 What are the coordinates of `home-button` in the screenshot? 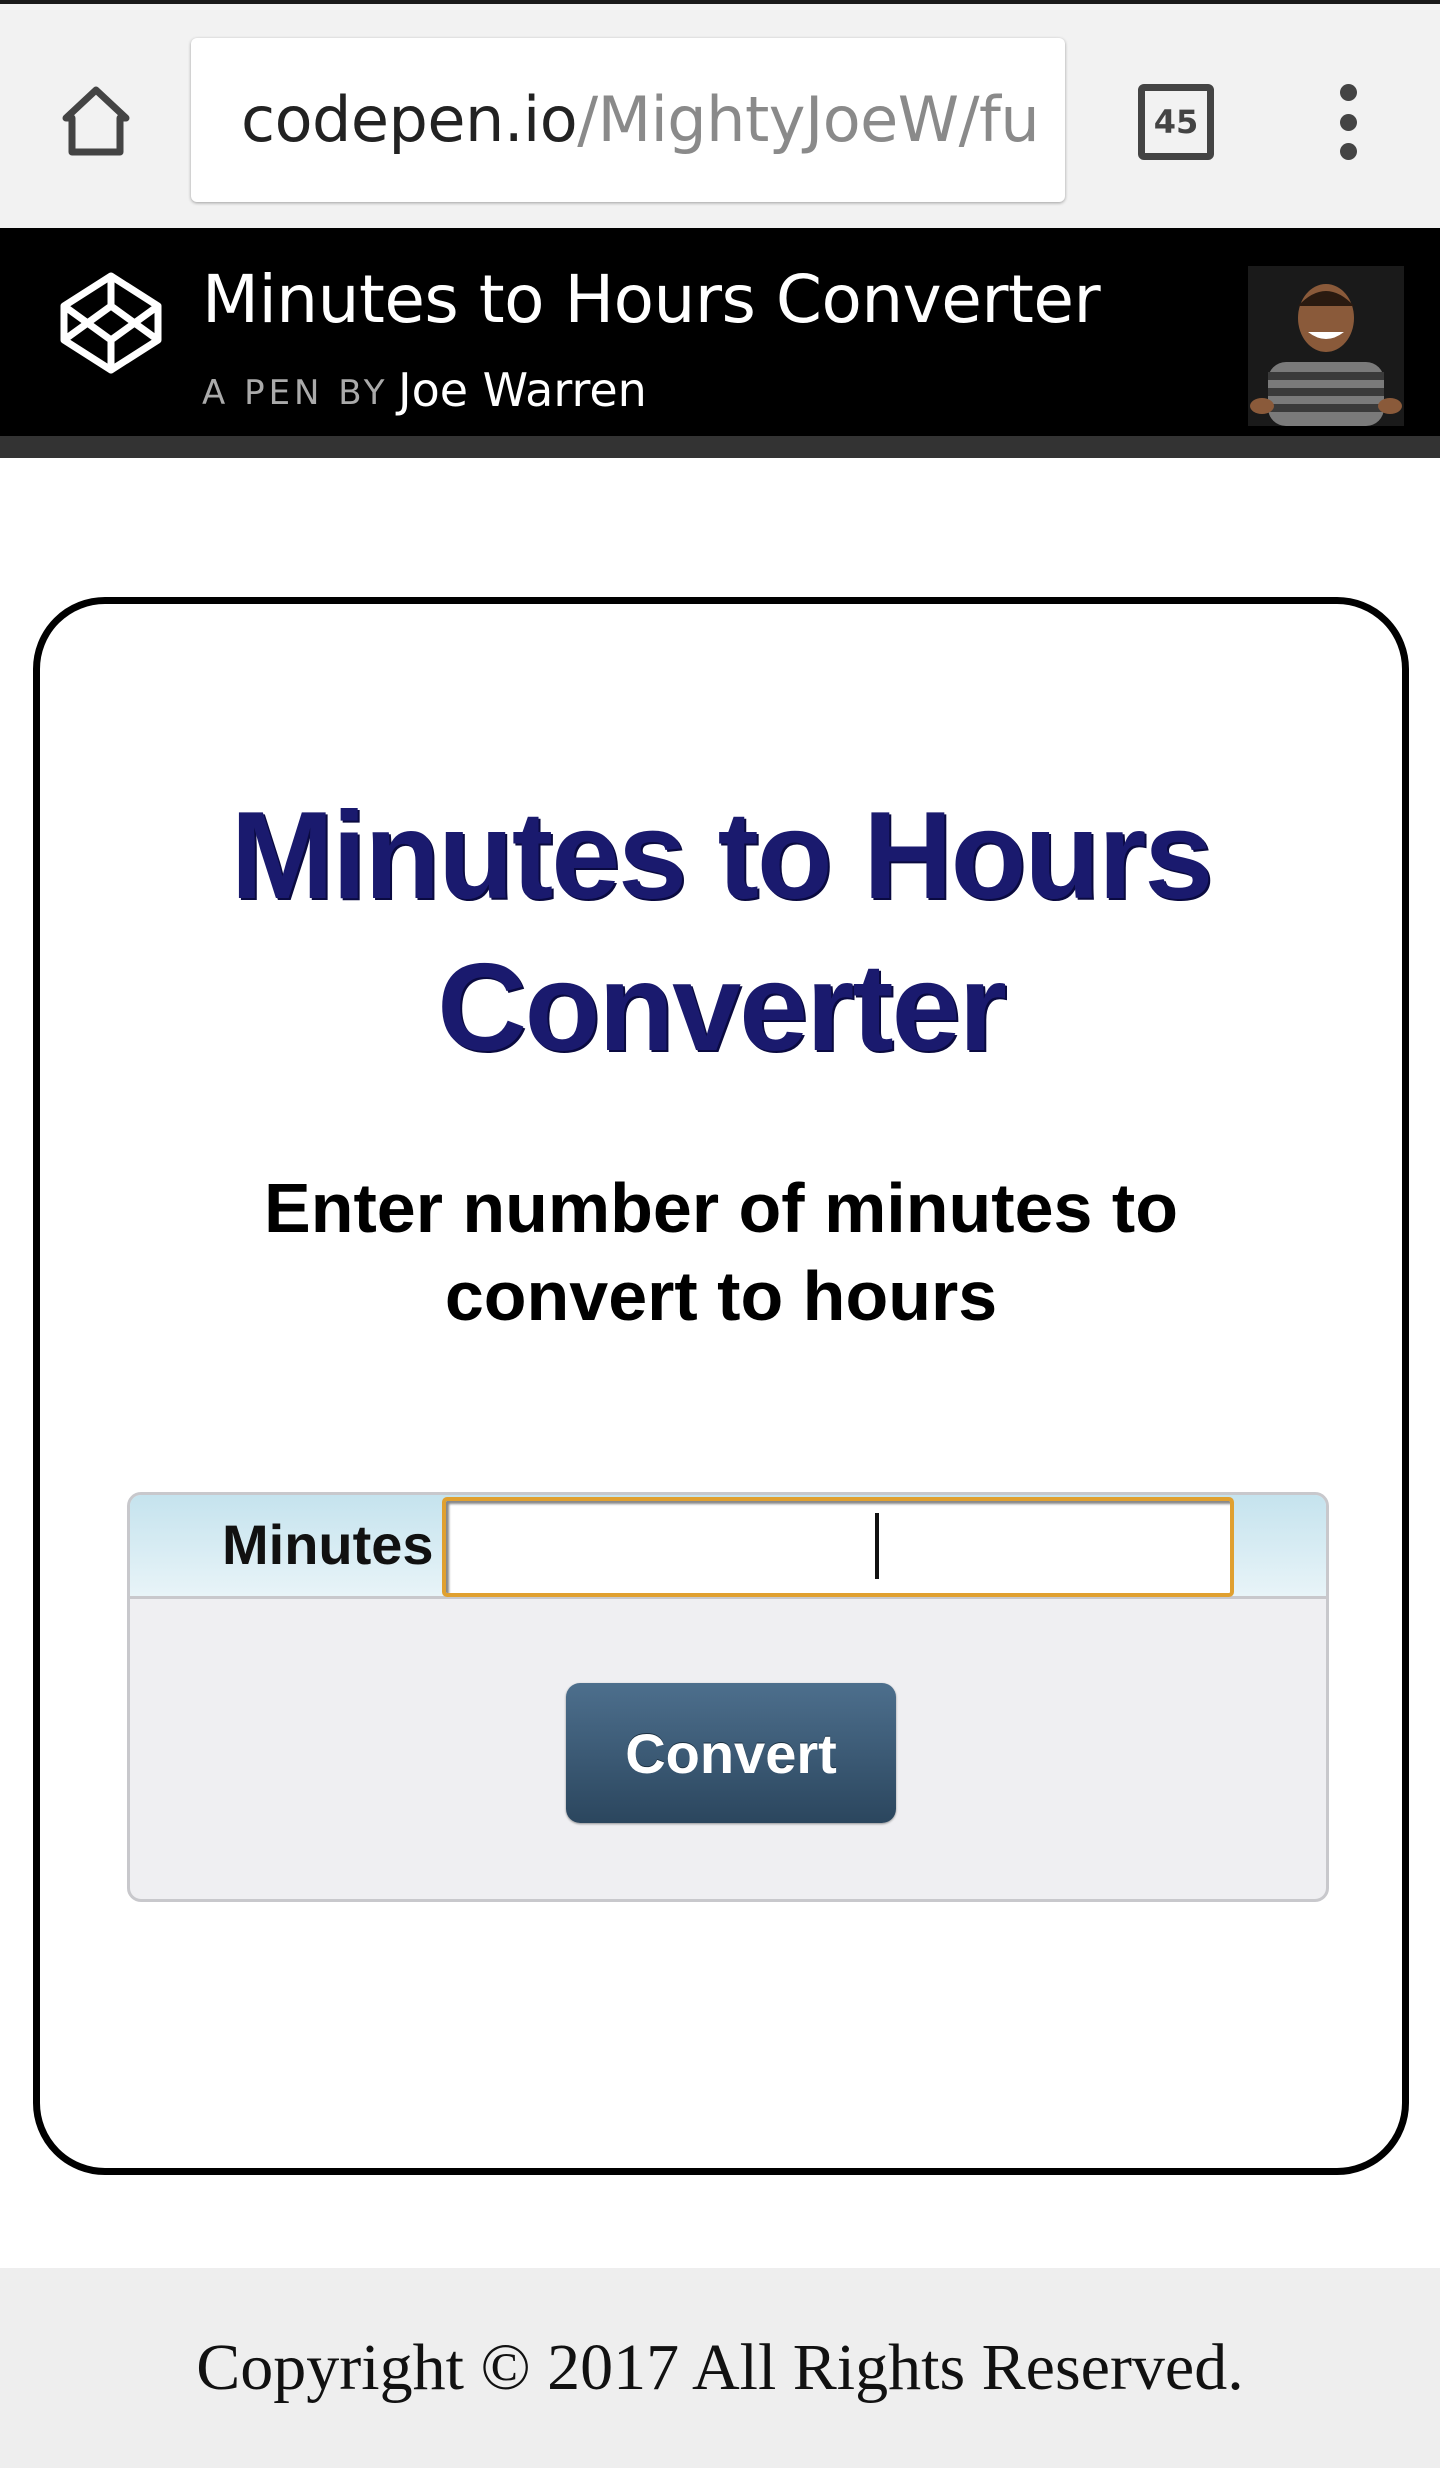 It's located at (96, 120).